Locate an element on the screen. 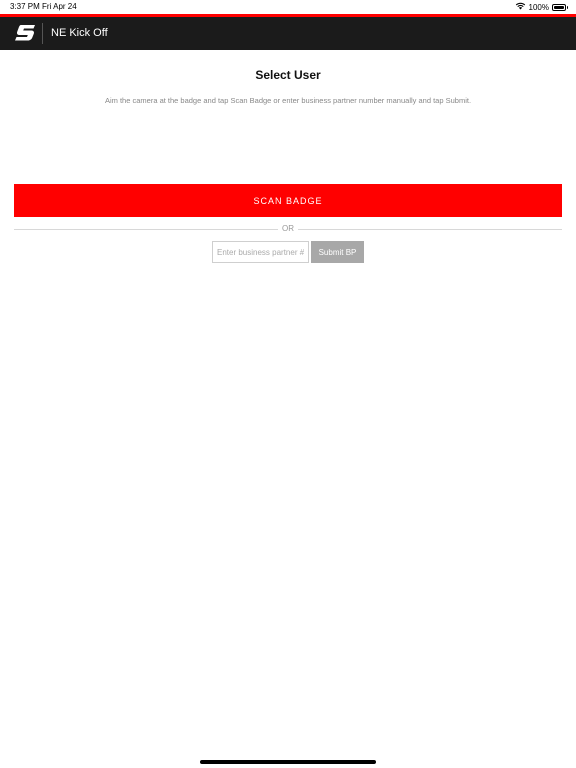 The image size is (576, 768). status-date: Fri Apr 24 is located at coordinates (59, 6).